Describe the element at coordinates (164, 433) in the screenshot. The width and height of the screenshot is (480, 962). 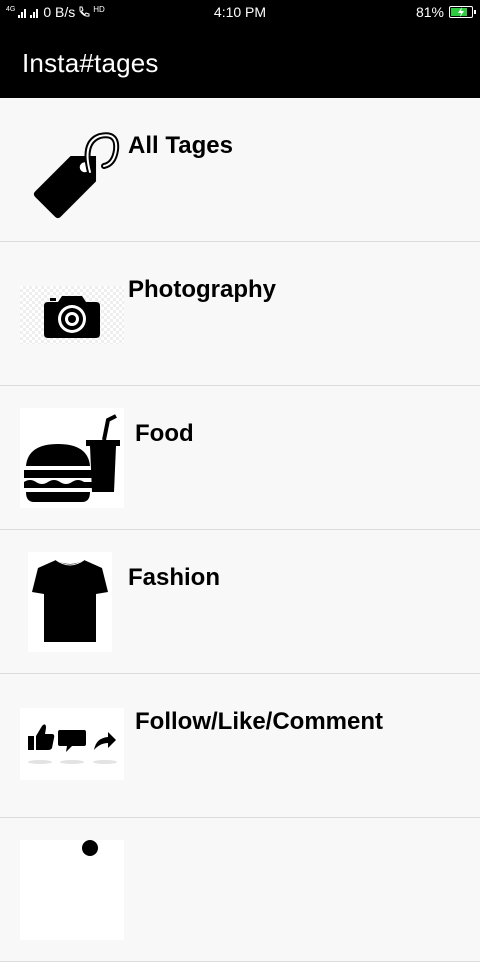
I see `list-item-label: Food` at that location.